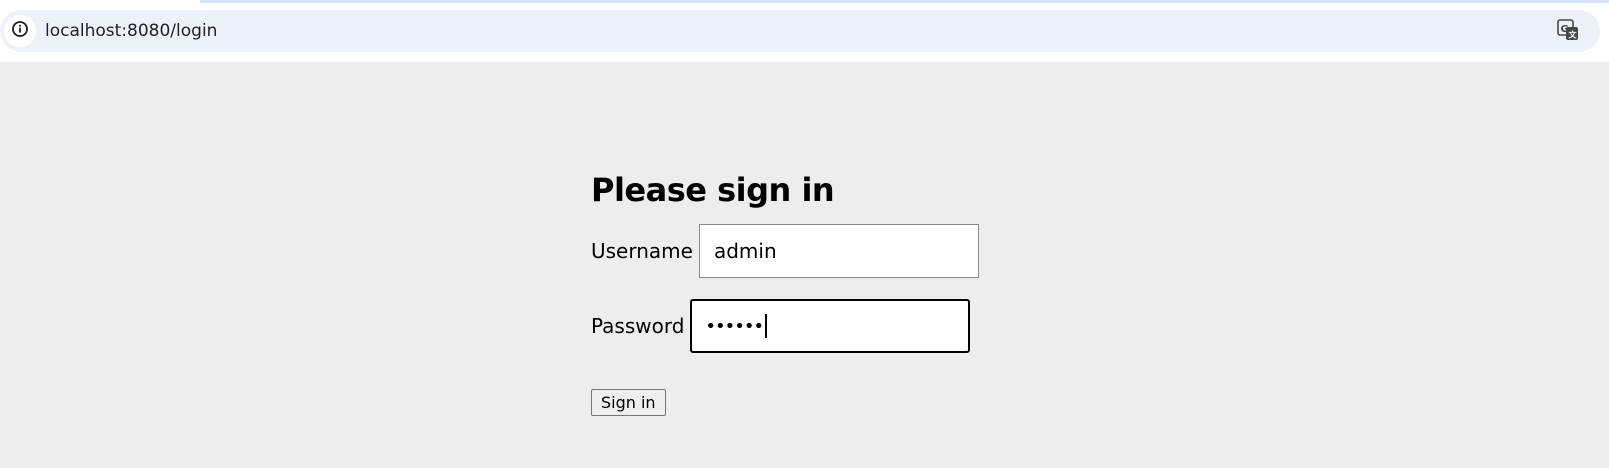 The image size is (1609, 468). I want to click on address-bar: localhost:8080/login G 文, so click(800, 31).